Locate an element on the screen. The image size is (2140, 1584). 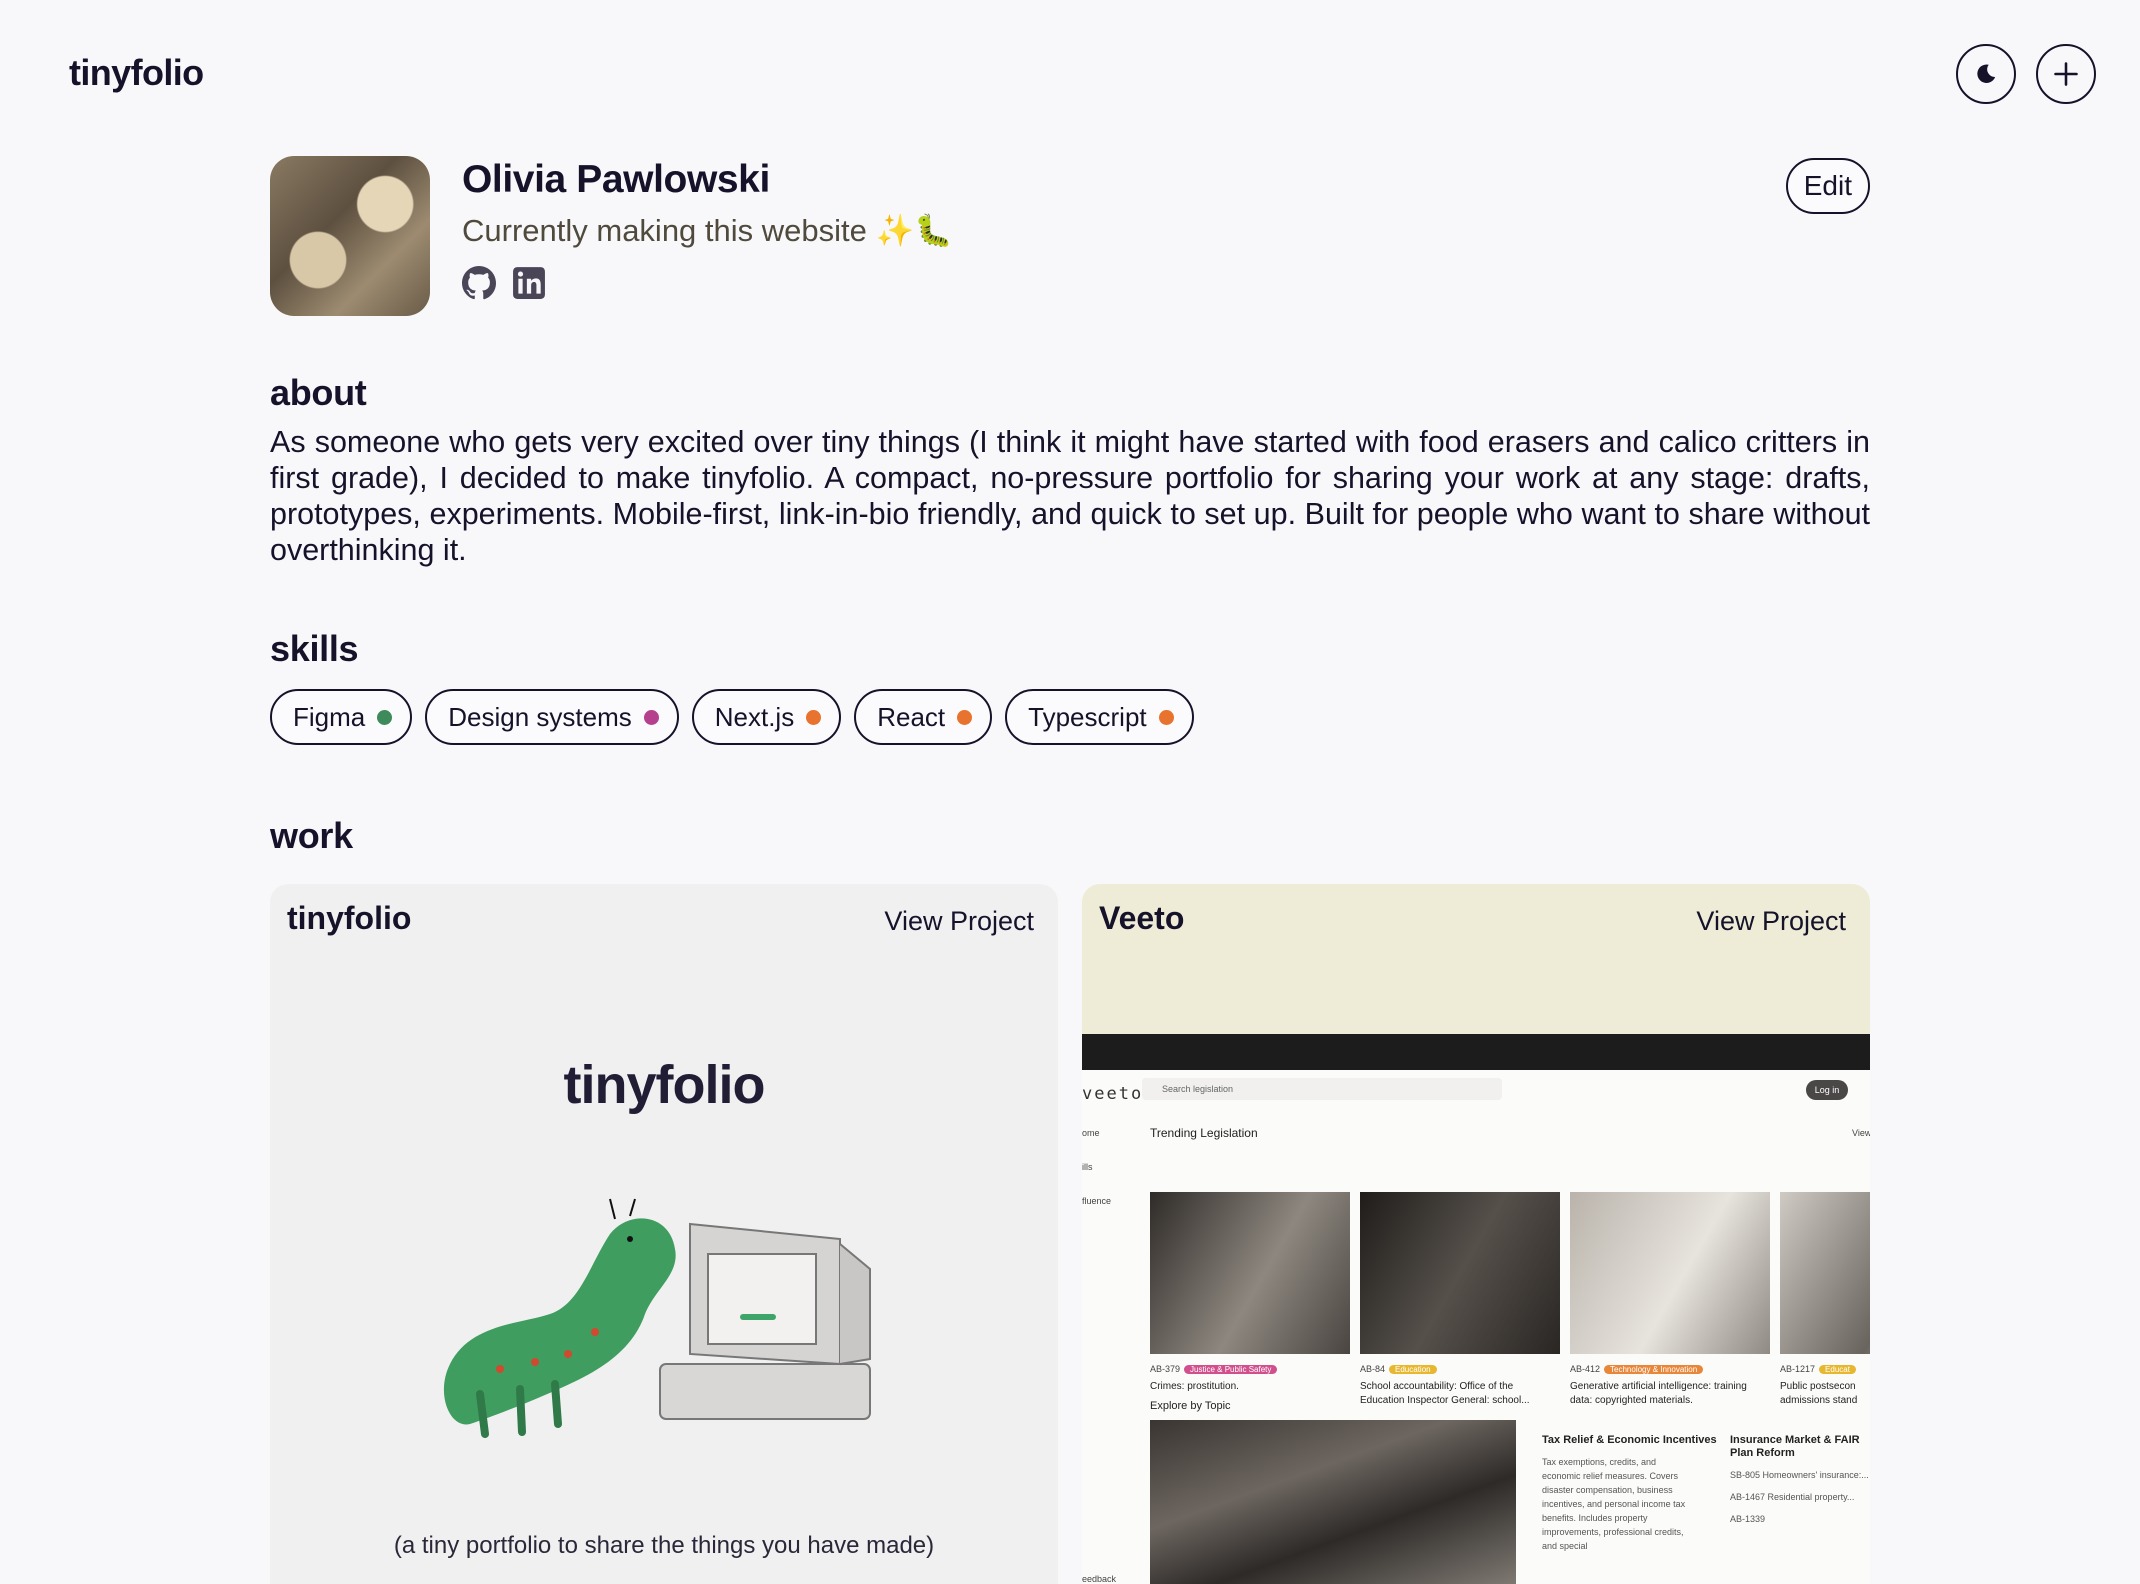
bill-meta: AB-379 Justice & Public Safety is located at coordinates (1214, 1369).